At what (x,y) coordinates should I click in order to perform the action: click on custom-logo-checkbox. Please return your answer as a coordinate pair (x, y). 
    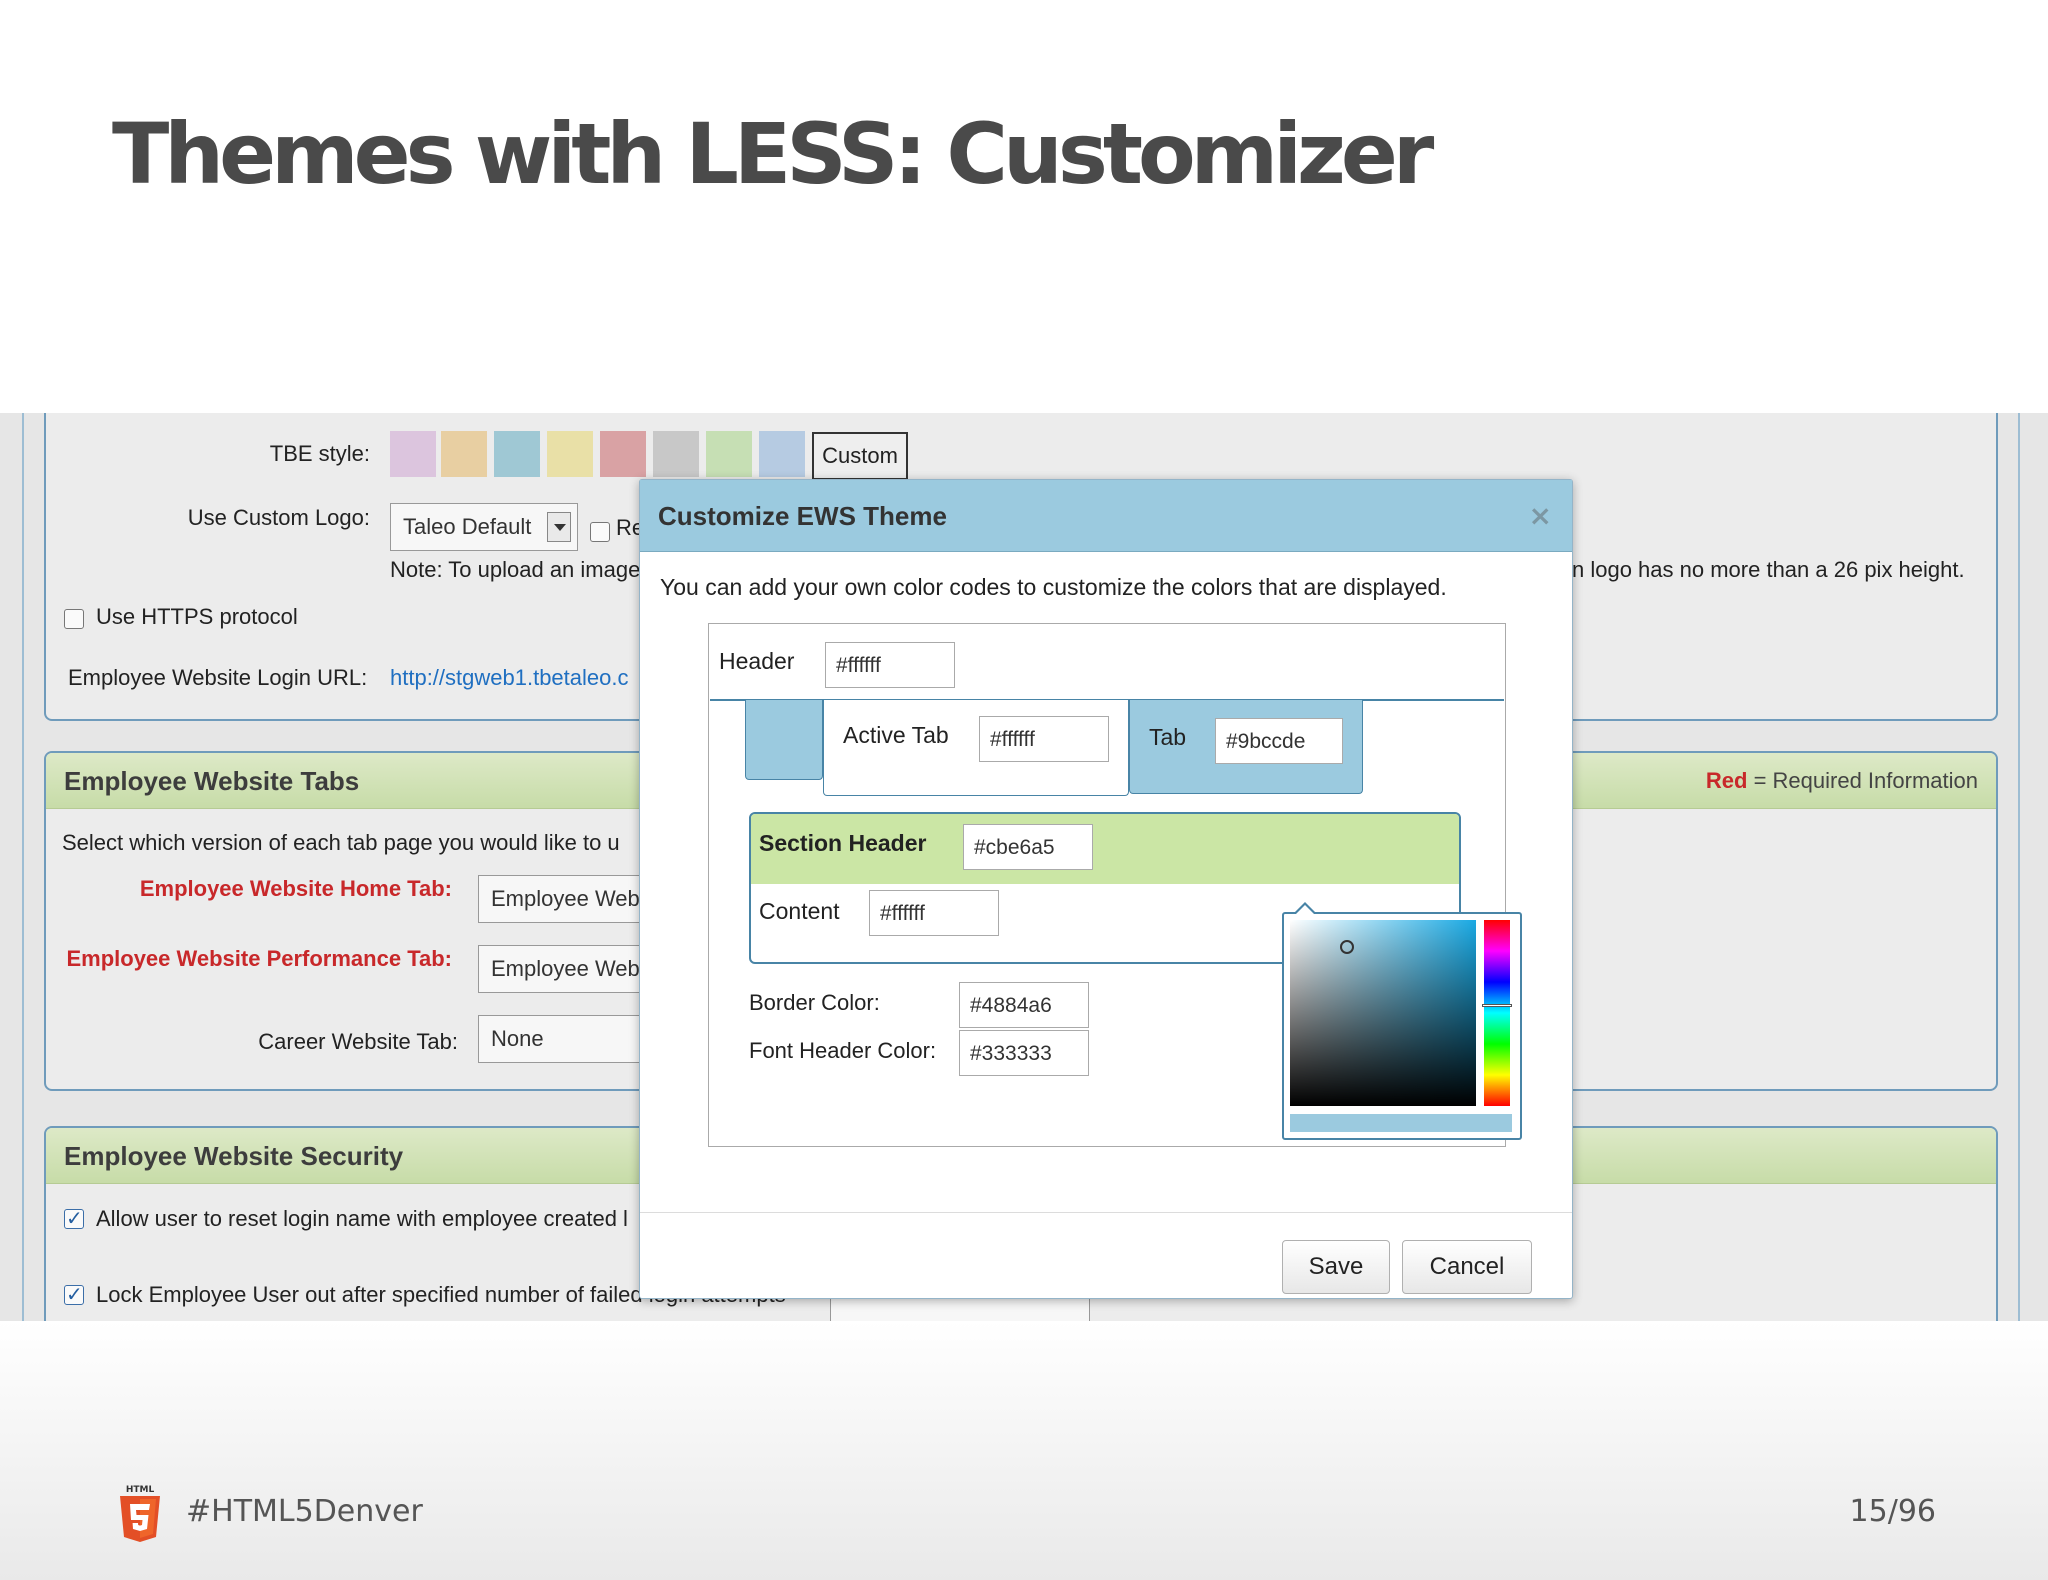
    Looking at the image, I should click on (600, 532).